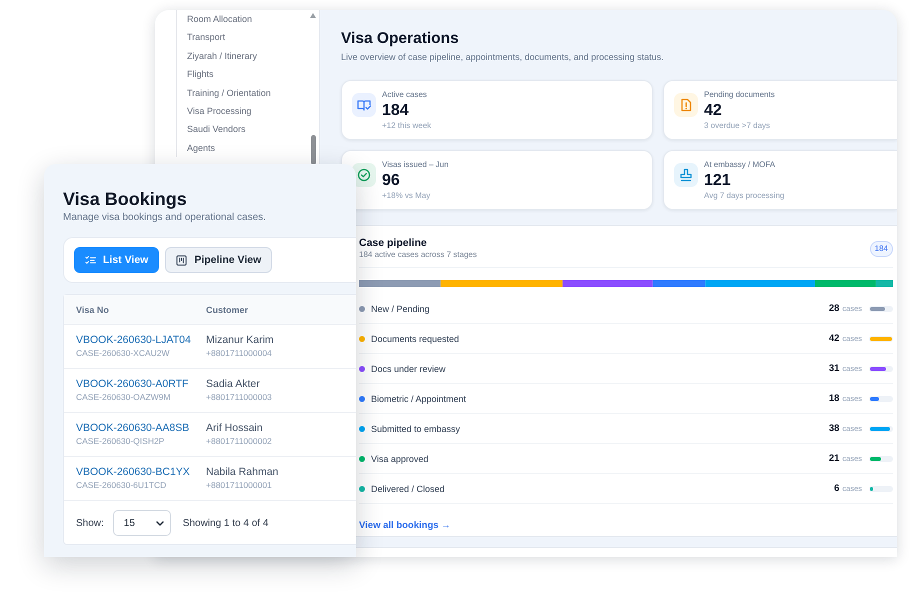  What do you see at coordinates (240, 340) in the screenshot?
I see `customer-name: Mizanur Karim` at bounding box center [240, 340].